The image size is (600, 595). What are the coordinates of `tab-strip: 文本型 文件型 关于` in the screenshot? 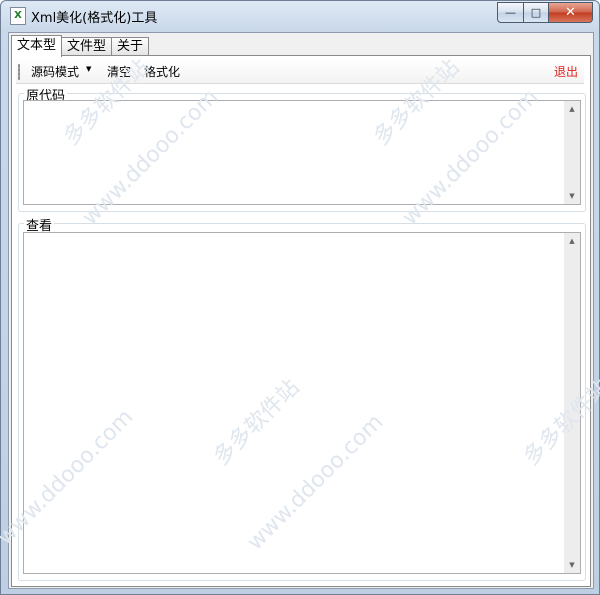 It's located at (80, 46).